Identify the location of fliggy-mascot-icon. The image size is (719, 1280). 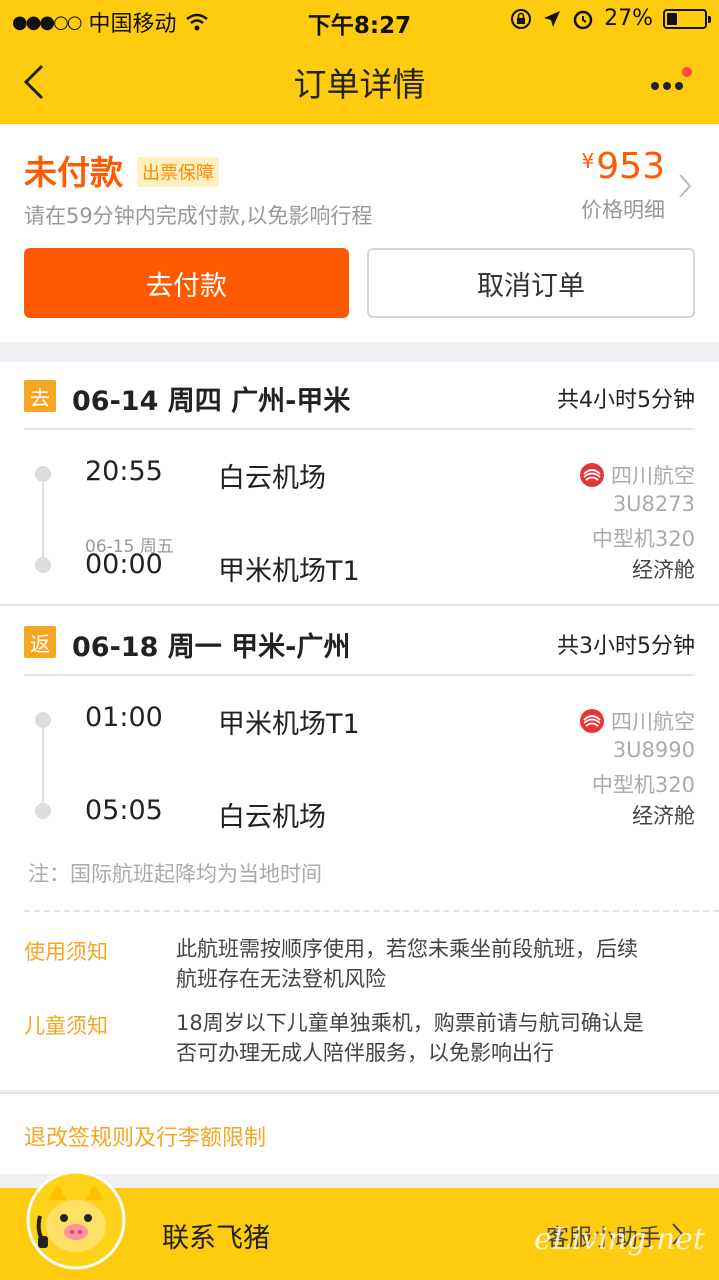
(76, 1220).